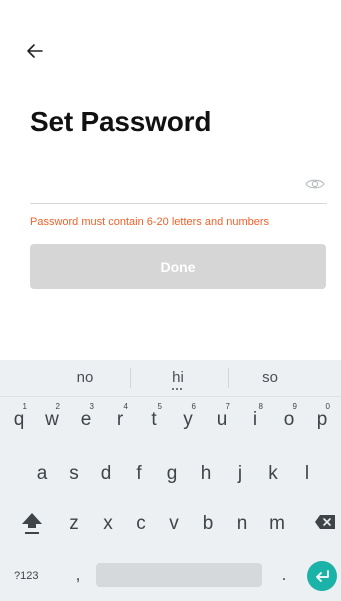 This screenshot has height=601, width=341. Describe the element at coordinates (284, 575) in the screenshot. I see `period-key: .` at that location.